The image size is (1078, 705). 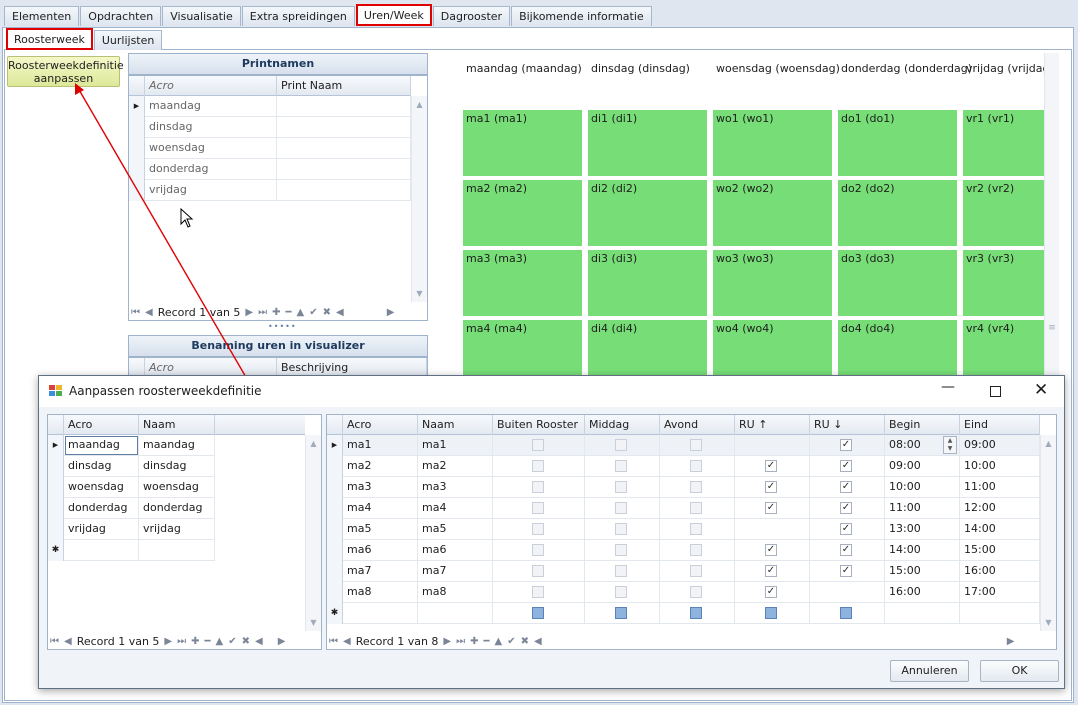 What do you see at coordinates (922, 425) in the screenshot?
I see `column-begin: Begin` at bounding box center [922, 425].